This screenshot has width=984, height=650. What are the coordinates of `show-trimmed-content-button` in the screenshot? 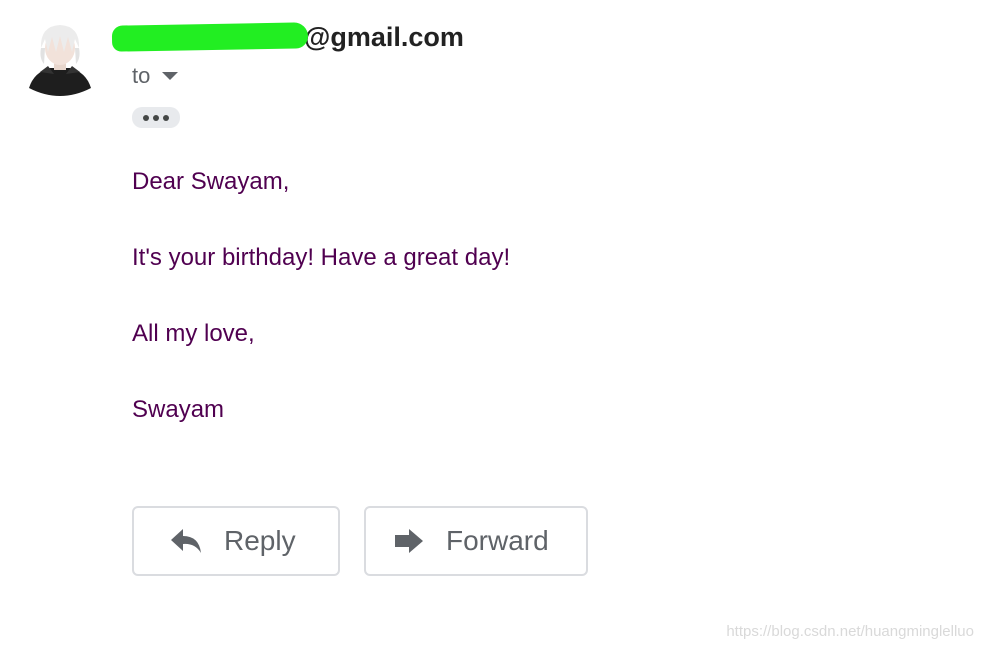 It's located at (156, 117).